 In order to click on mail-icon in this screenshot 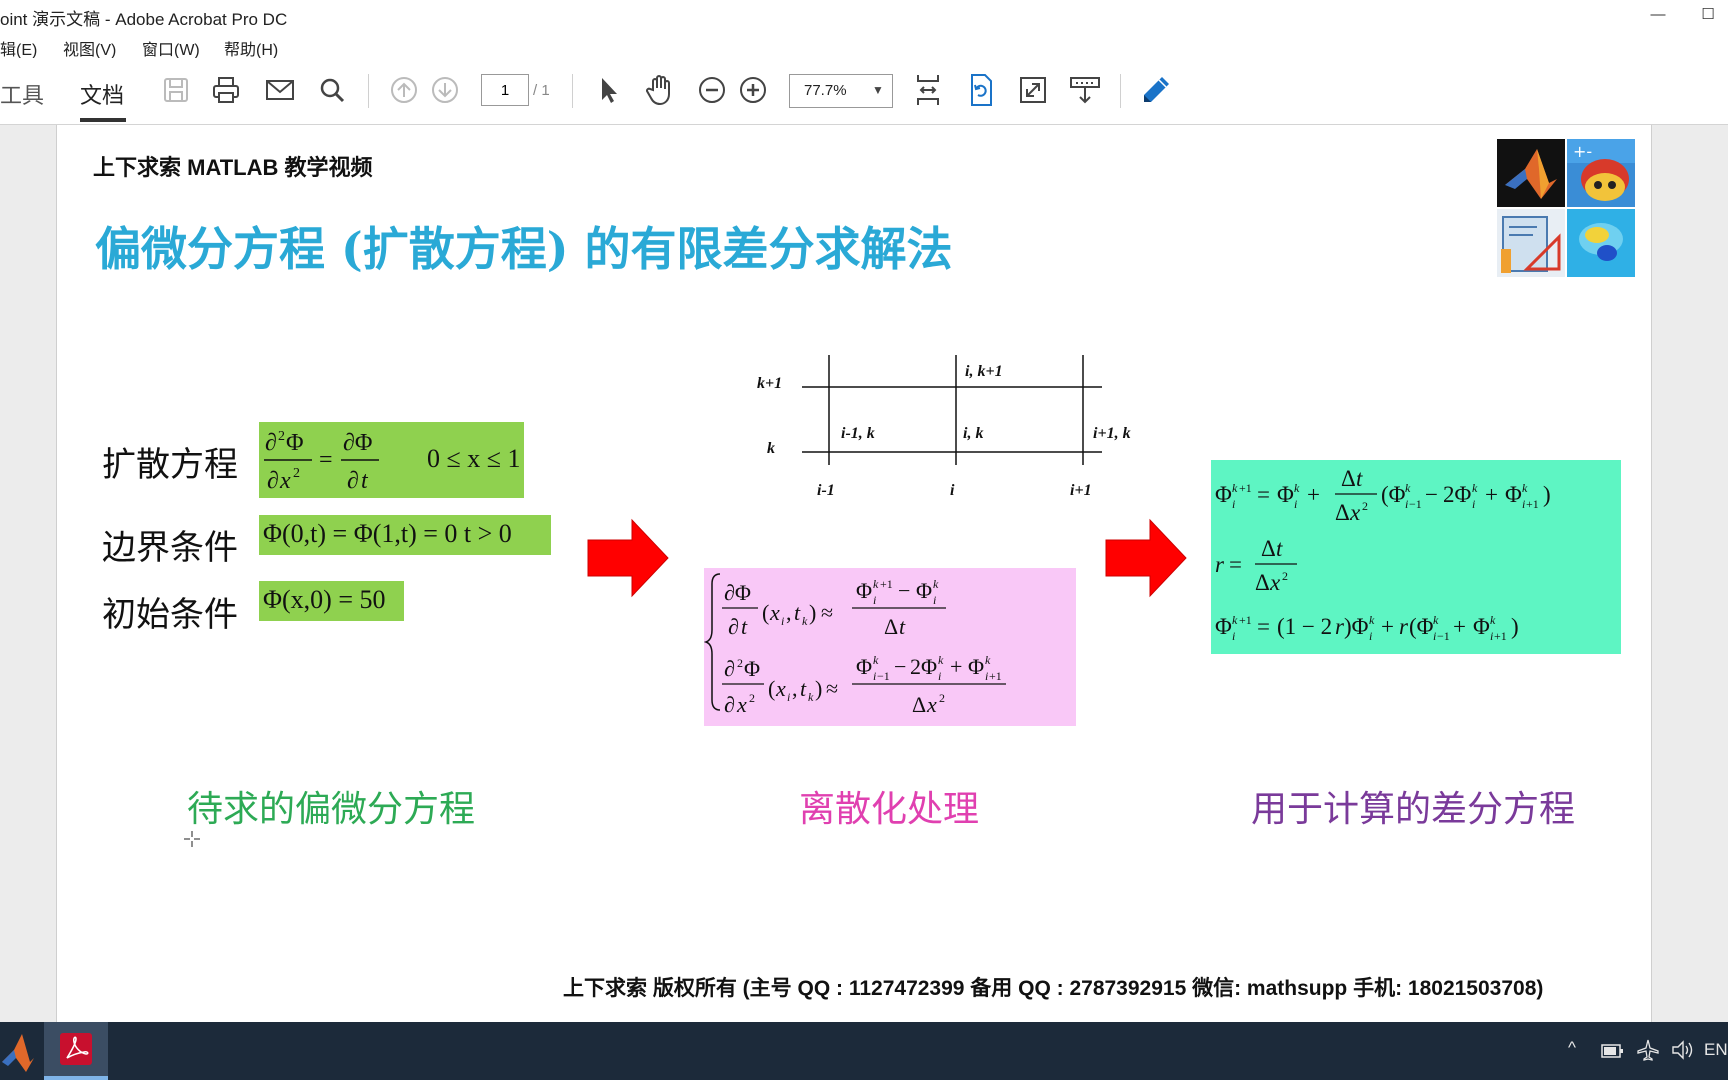, I will do `click(280, 90)`.